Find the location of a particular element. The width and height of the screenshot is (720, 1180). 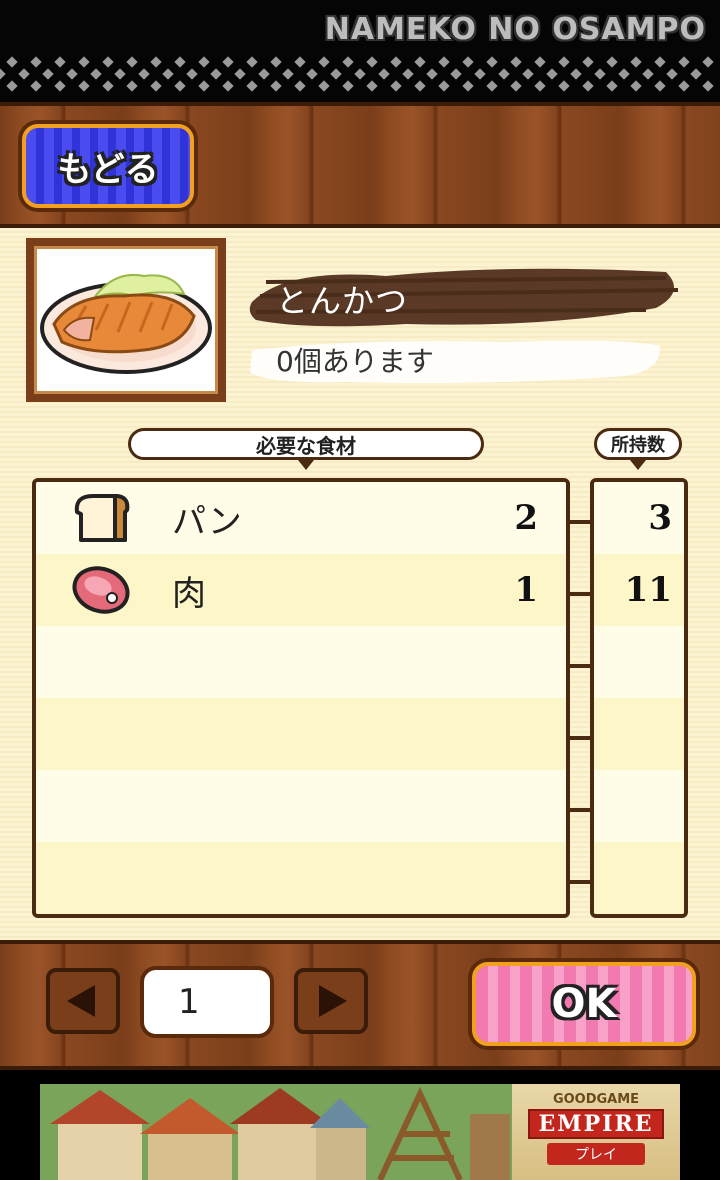

ingredient-row: パン 2 is located at coordinates (301, 518).